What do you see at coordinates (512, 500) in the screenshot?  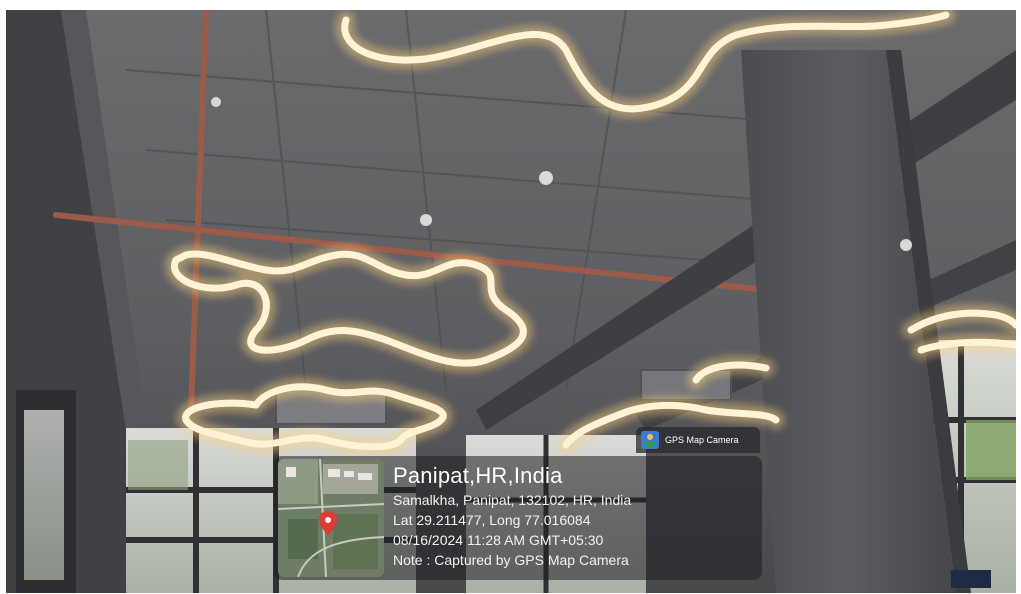 I see `address-line: Samalkha, Panipat, 132102, HR, India` at bounding box center [512, 500].